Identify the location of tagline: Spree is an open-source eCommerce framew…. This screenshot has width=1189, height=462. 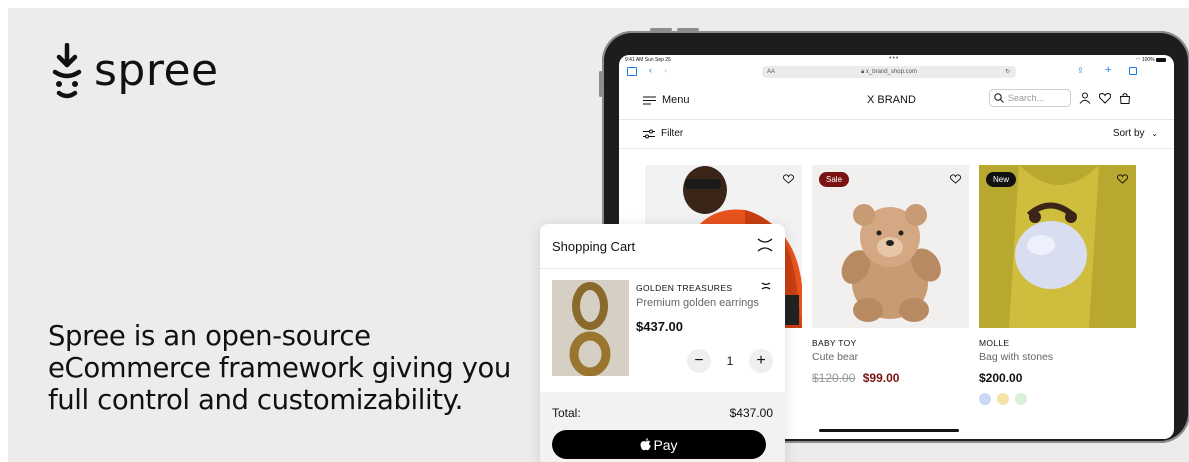
(279, 368).